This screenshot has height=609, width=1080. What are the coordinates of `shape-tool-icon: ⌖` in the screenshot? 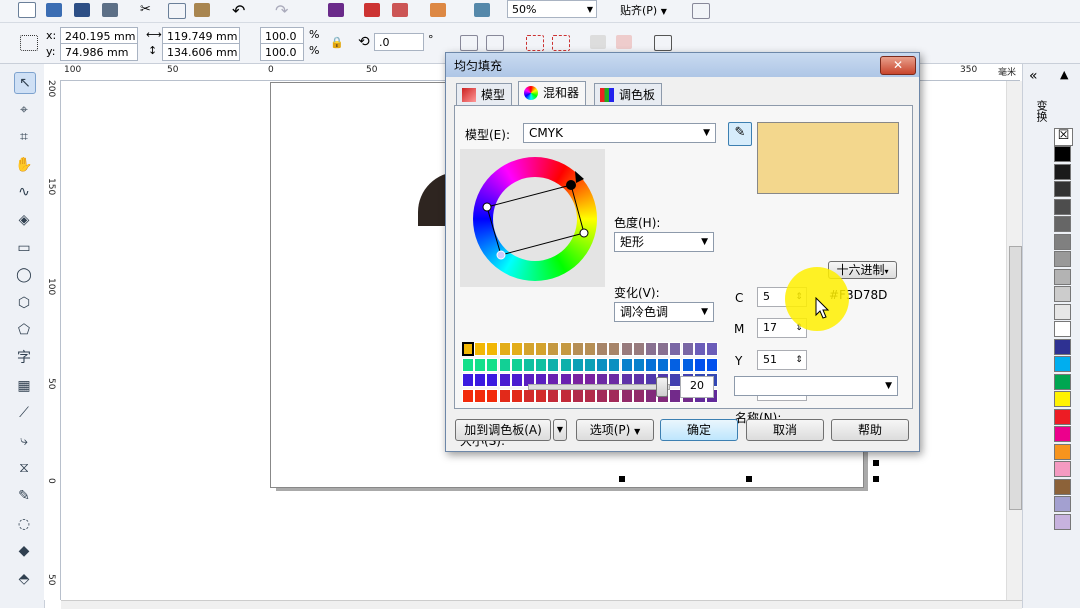 It's located at (24, 110).